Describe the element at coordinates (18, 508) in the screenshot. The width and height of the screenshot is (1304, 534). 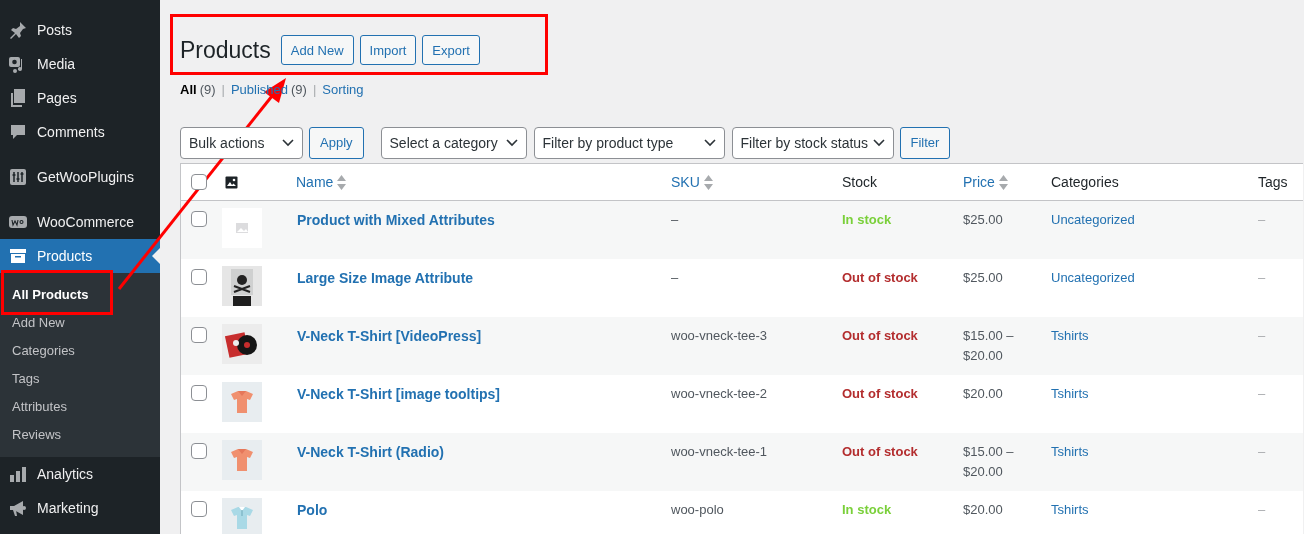
I see `megaphone-icon` at that location.